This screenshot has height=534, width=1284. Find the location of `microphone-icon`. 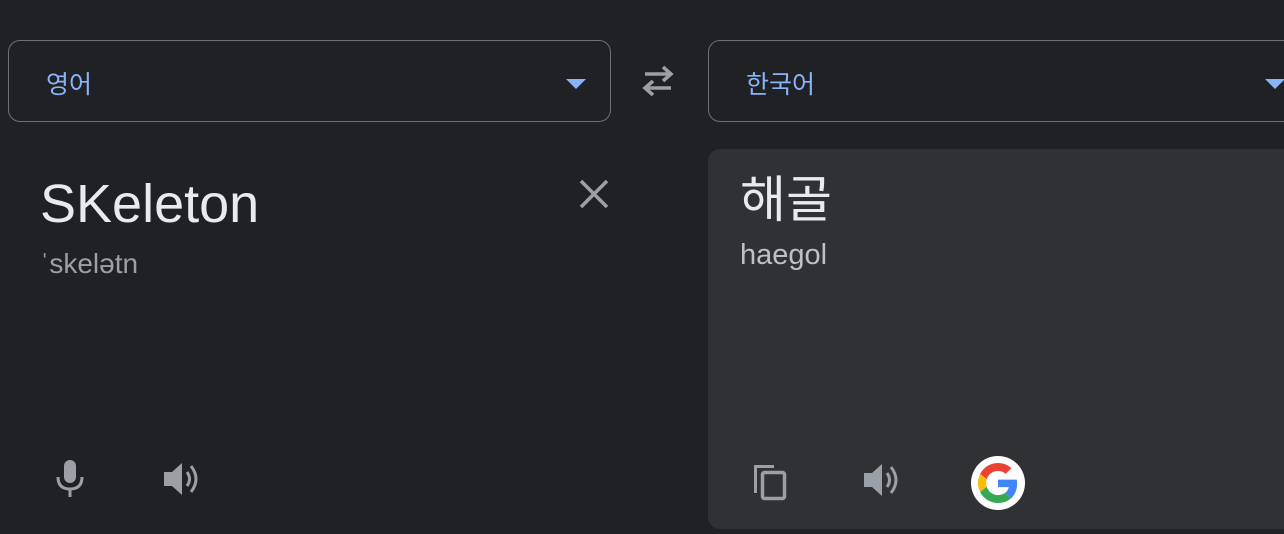

microphone-icon is located at coordinates (70, 478).